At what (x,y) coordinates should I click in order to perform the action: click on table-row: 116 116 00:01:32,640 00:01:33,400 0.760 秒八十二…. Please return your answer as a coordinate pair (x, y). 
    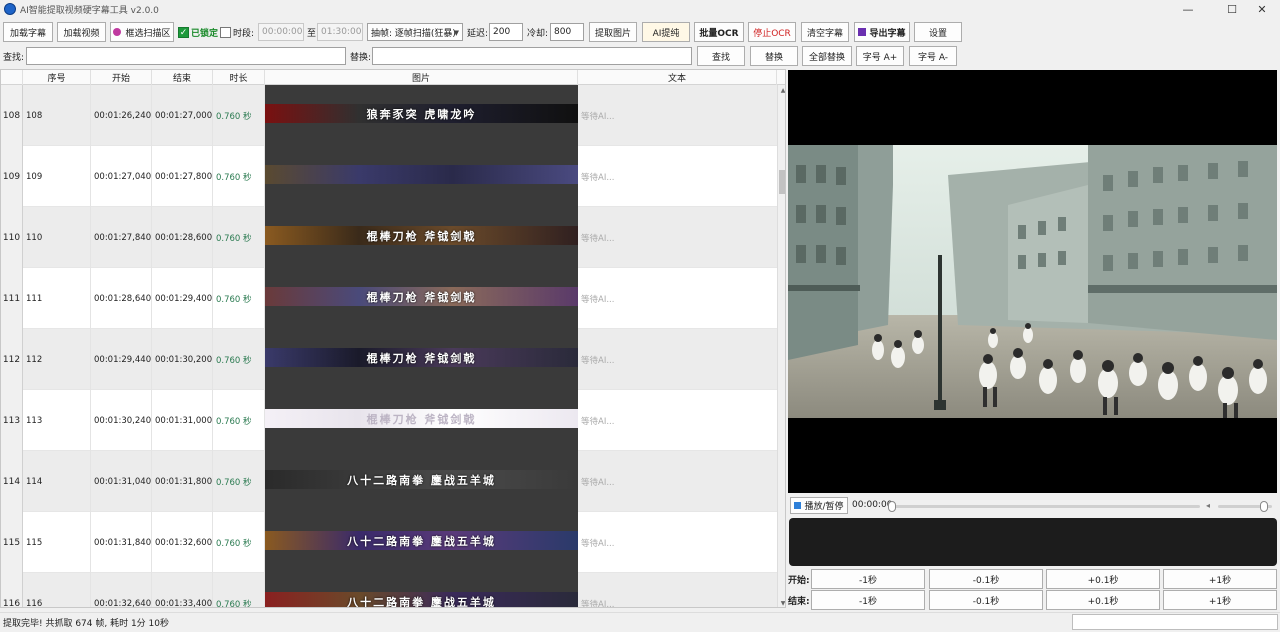
    Looking at the image, I should click on (389, 590).